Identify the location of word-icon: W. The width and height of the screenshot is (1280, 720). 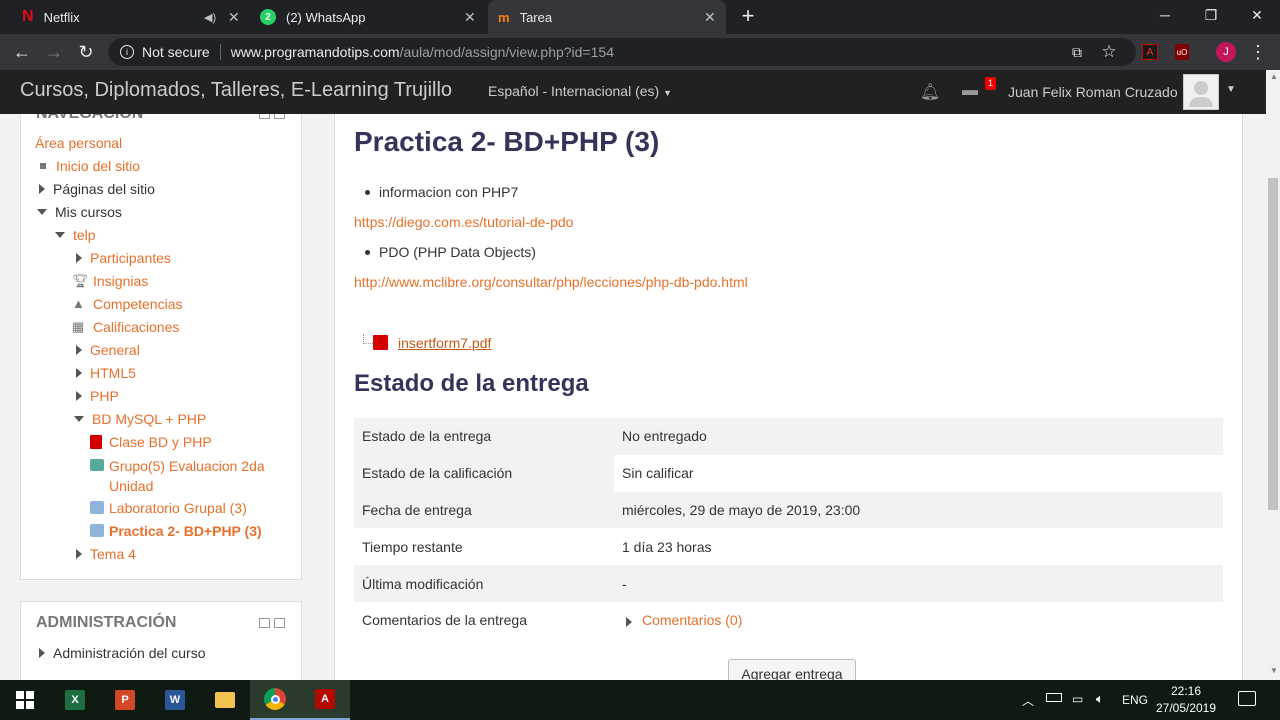
(175, 700).